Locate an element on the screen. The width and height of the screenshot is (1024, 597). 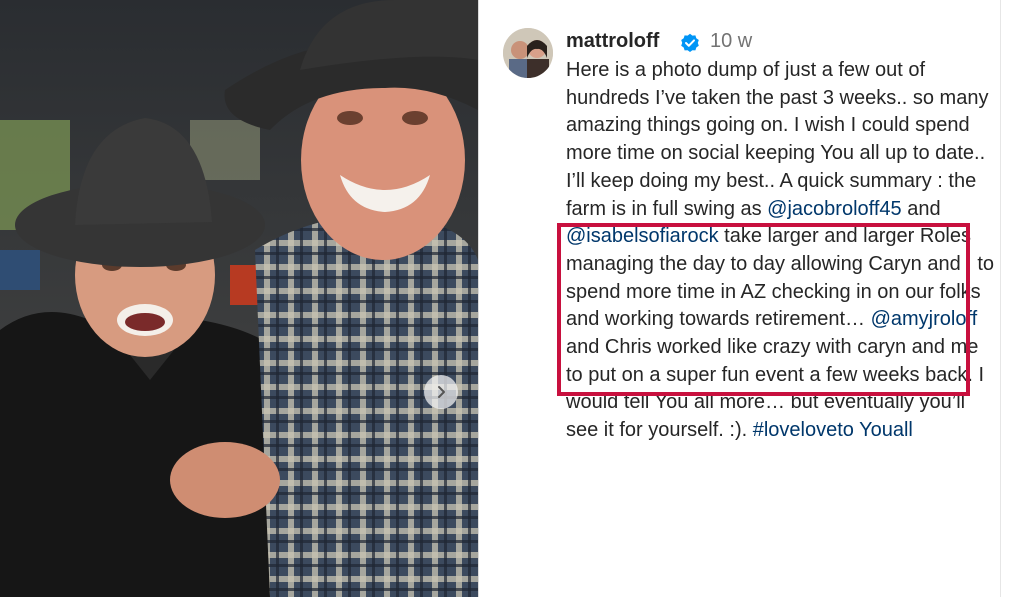
avatar is located at coordinates (528, 53).